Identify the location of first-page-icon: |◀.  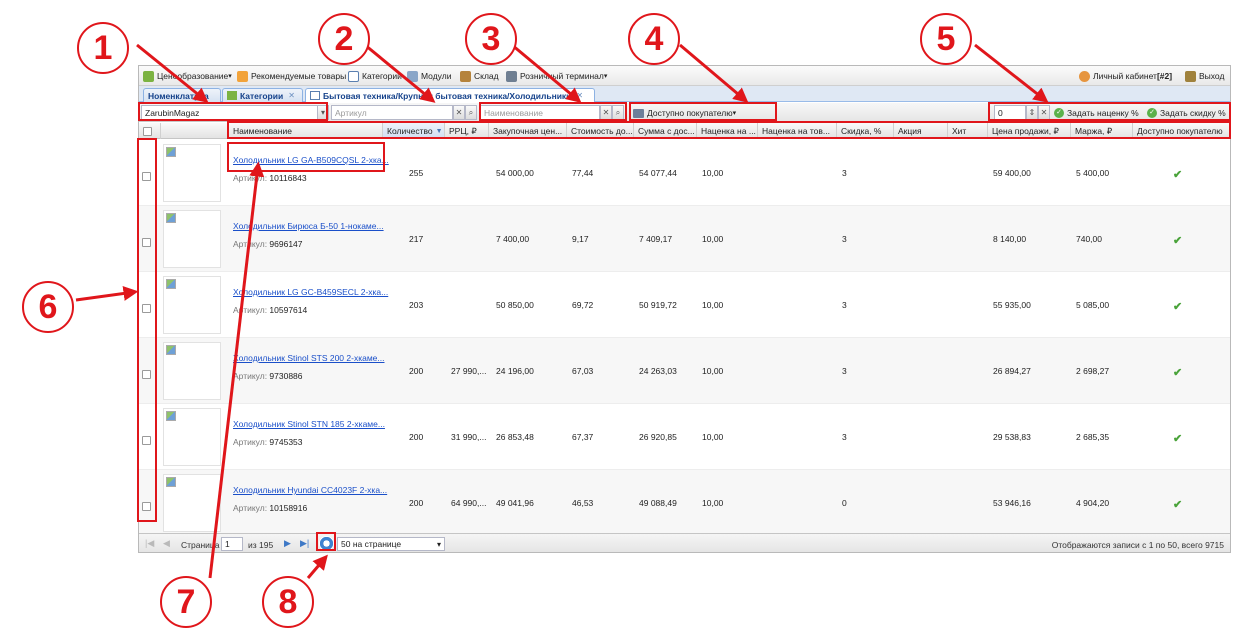
(149, 543).